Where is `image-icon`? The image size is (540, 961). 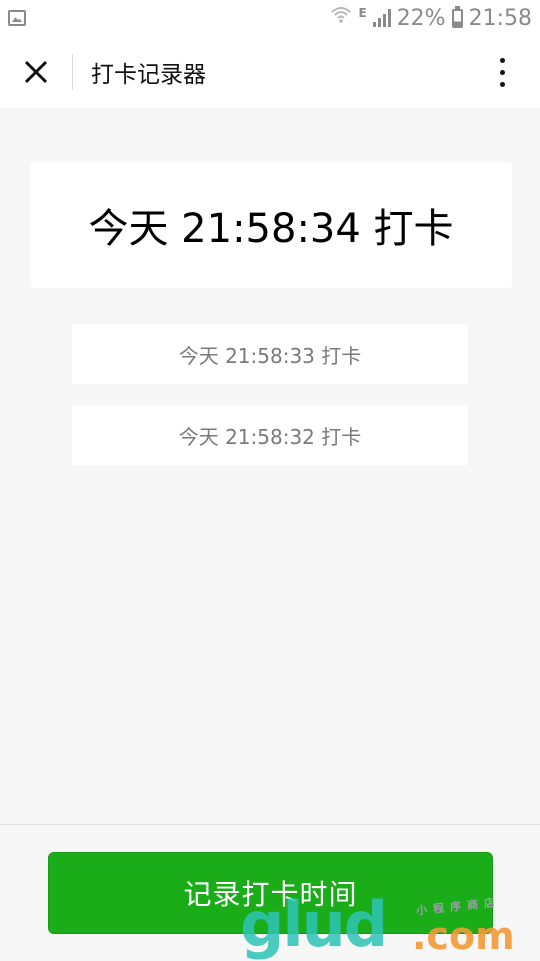
image-icon is located at coordinates (17, 18).